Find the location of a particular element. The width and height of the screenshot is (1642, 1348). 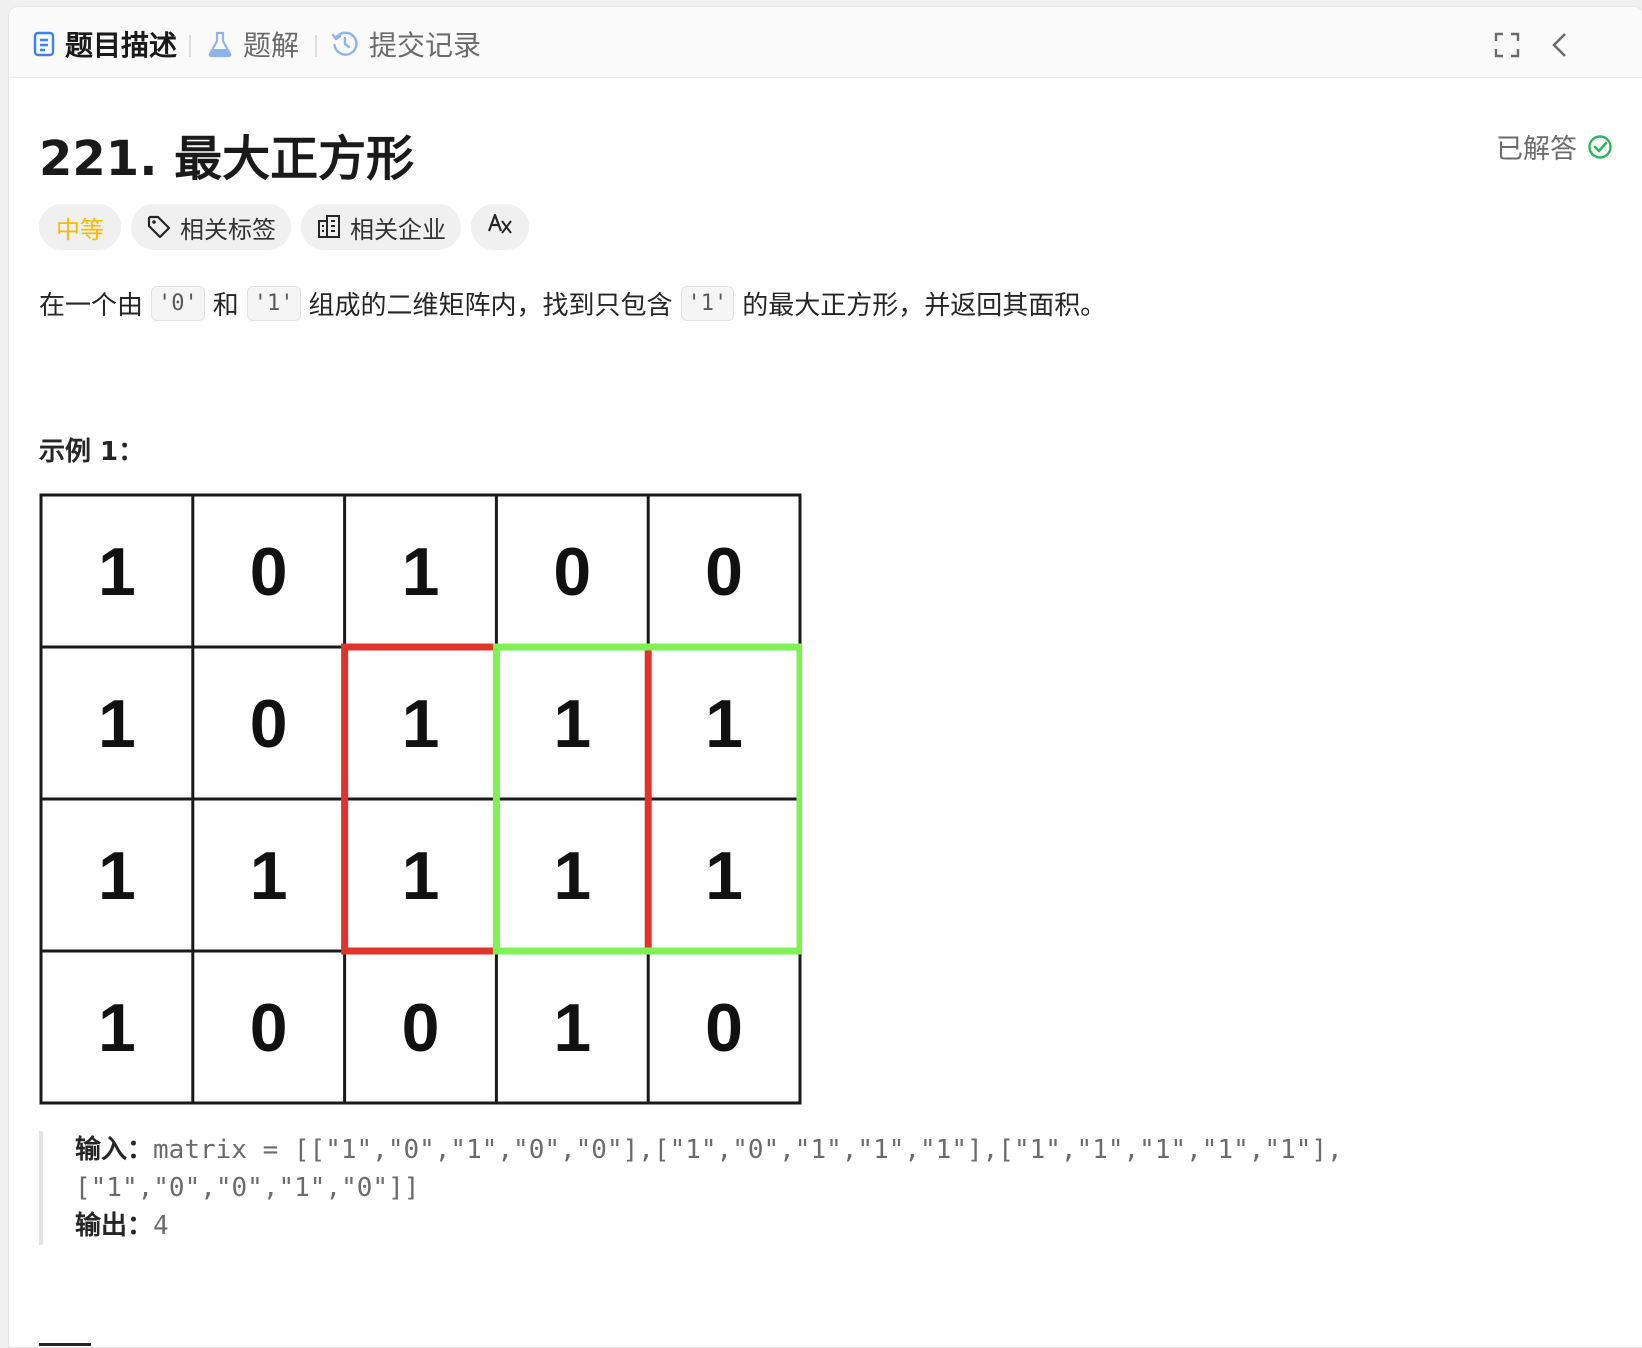

related-tags-chip: 相关标签 is located at coordinates (211, 227).